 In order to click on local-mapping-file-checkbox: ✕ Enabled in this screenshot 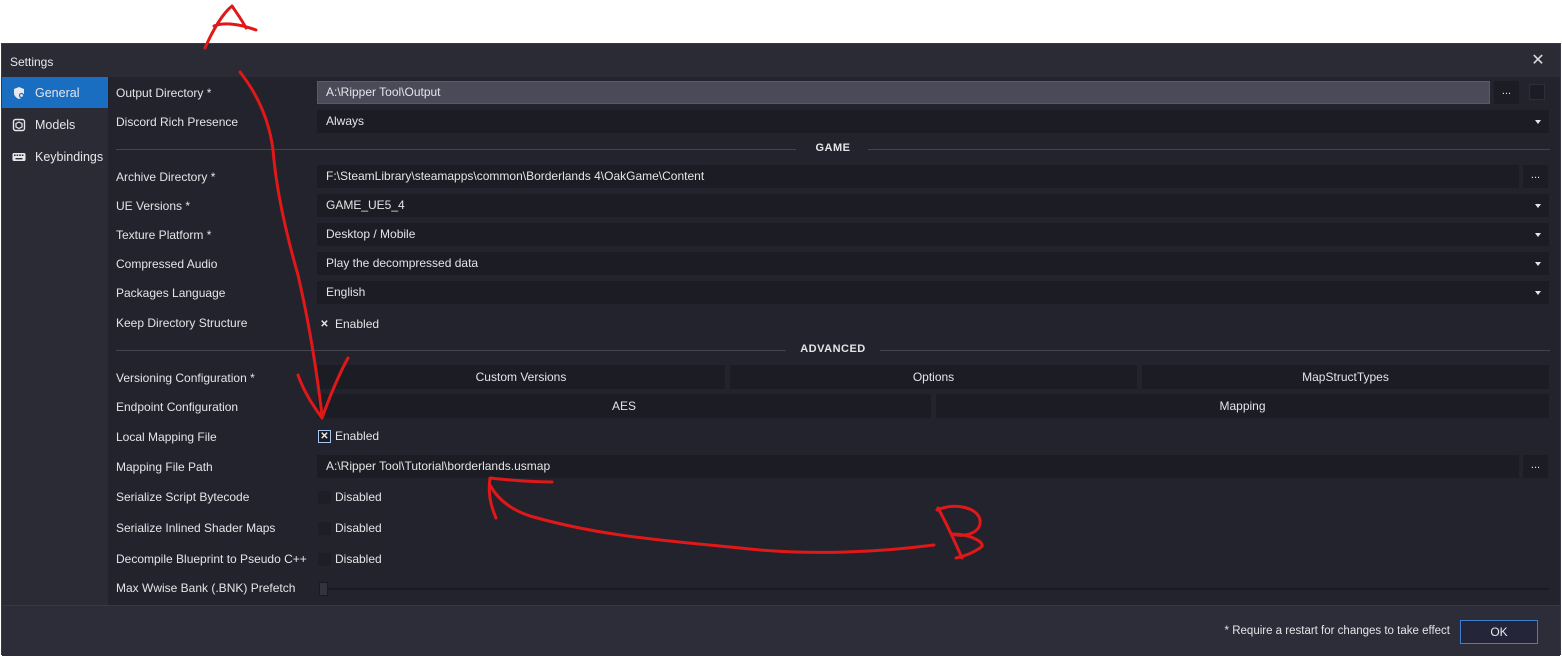, I will do `click(348, 436)`.